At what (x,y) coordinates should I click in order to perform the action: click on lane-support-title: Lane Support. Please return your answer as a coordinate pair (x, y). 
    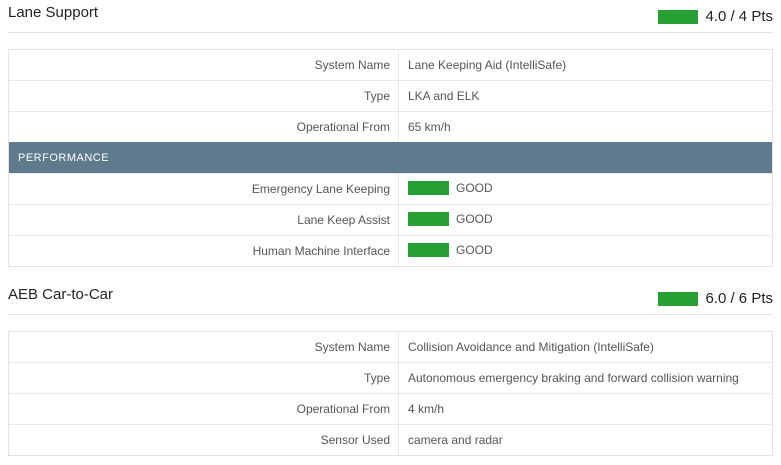
    Looking at the image, I should click on (53, 12).